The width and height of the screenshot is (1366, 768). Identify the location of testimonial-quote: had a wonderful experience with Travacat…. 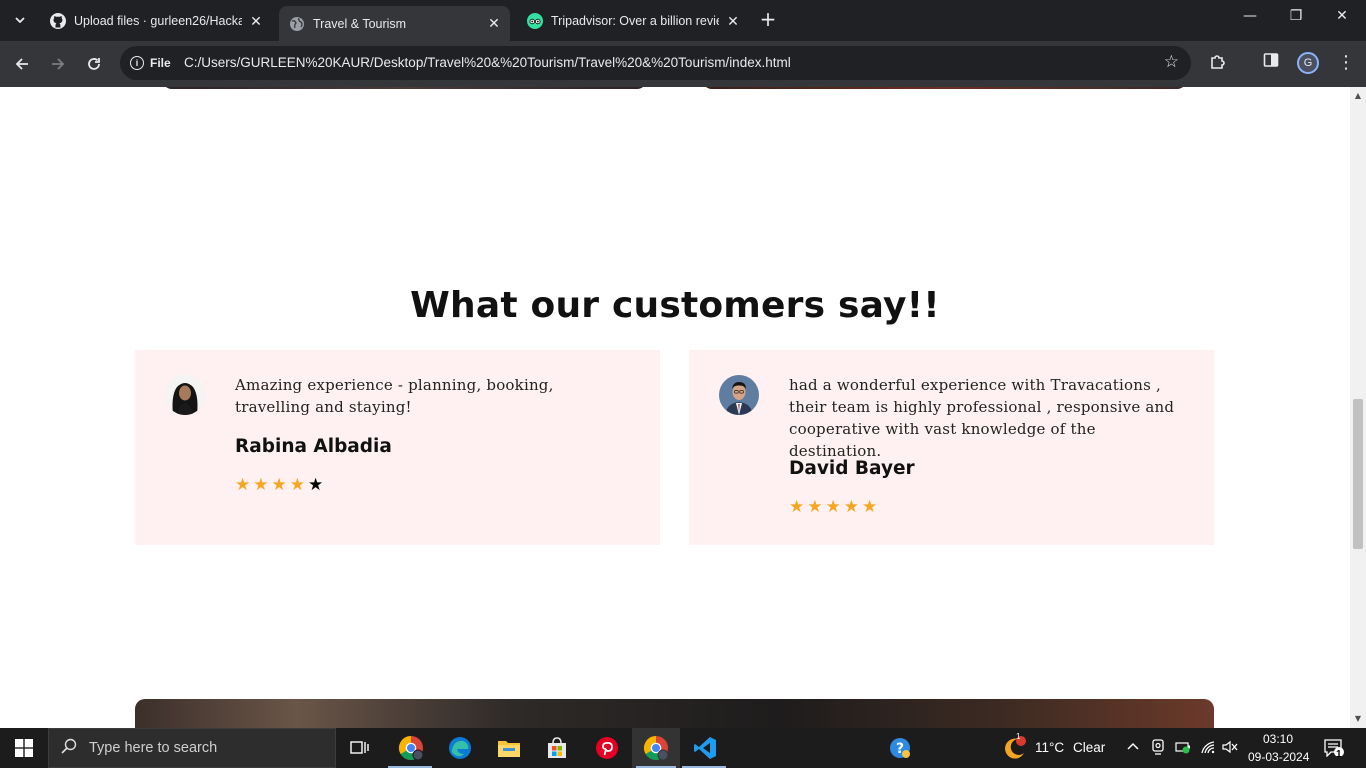
(982, 418).